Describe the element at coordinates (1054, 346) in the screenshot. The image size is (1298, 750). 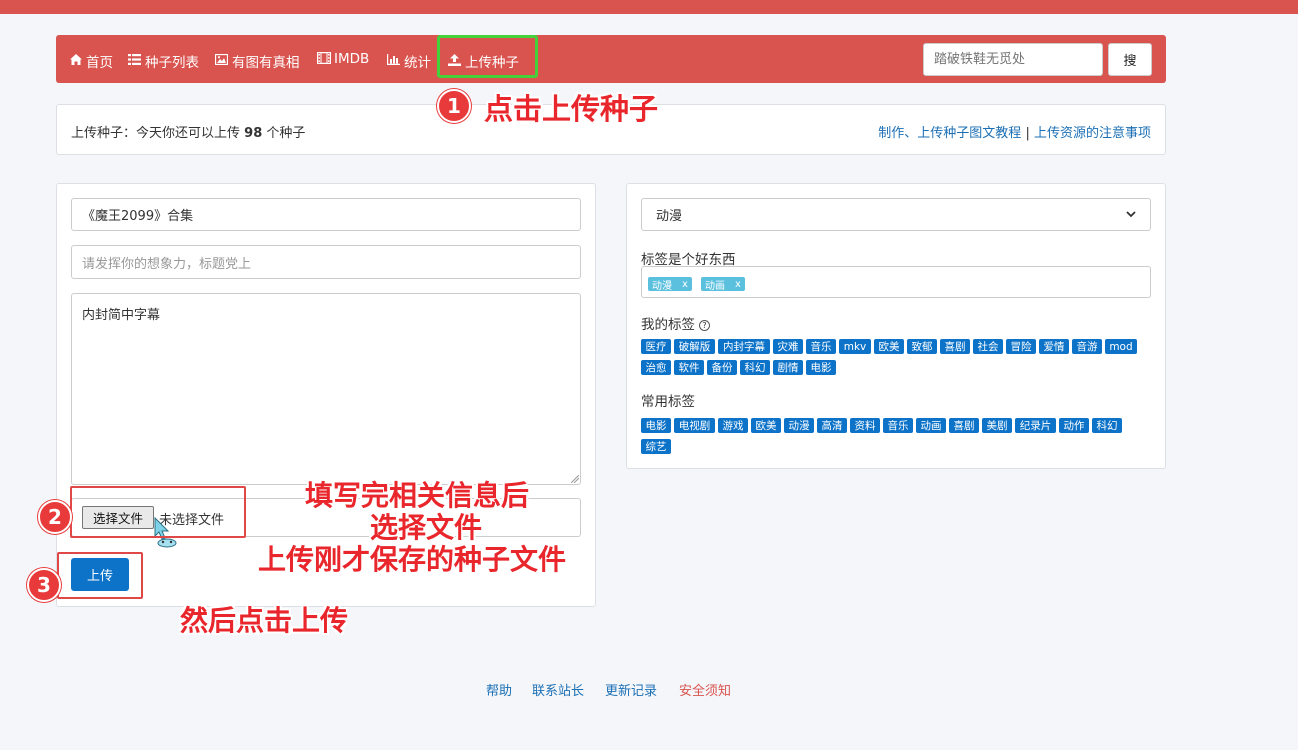
I see `tag-chip: 爱情` at that location.